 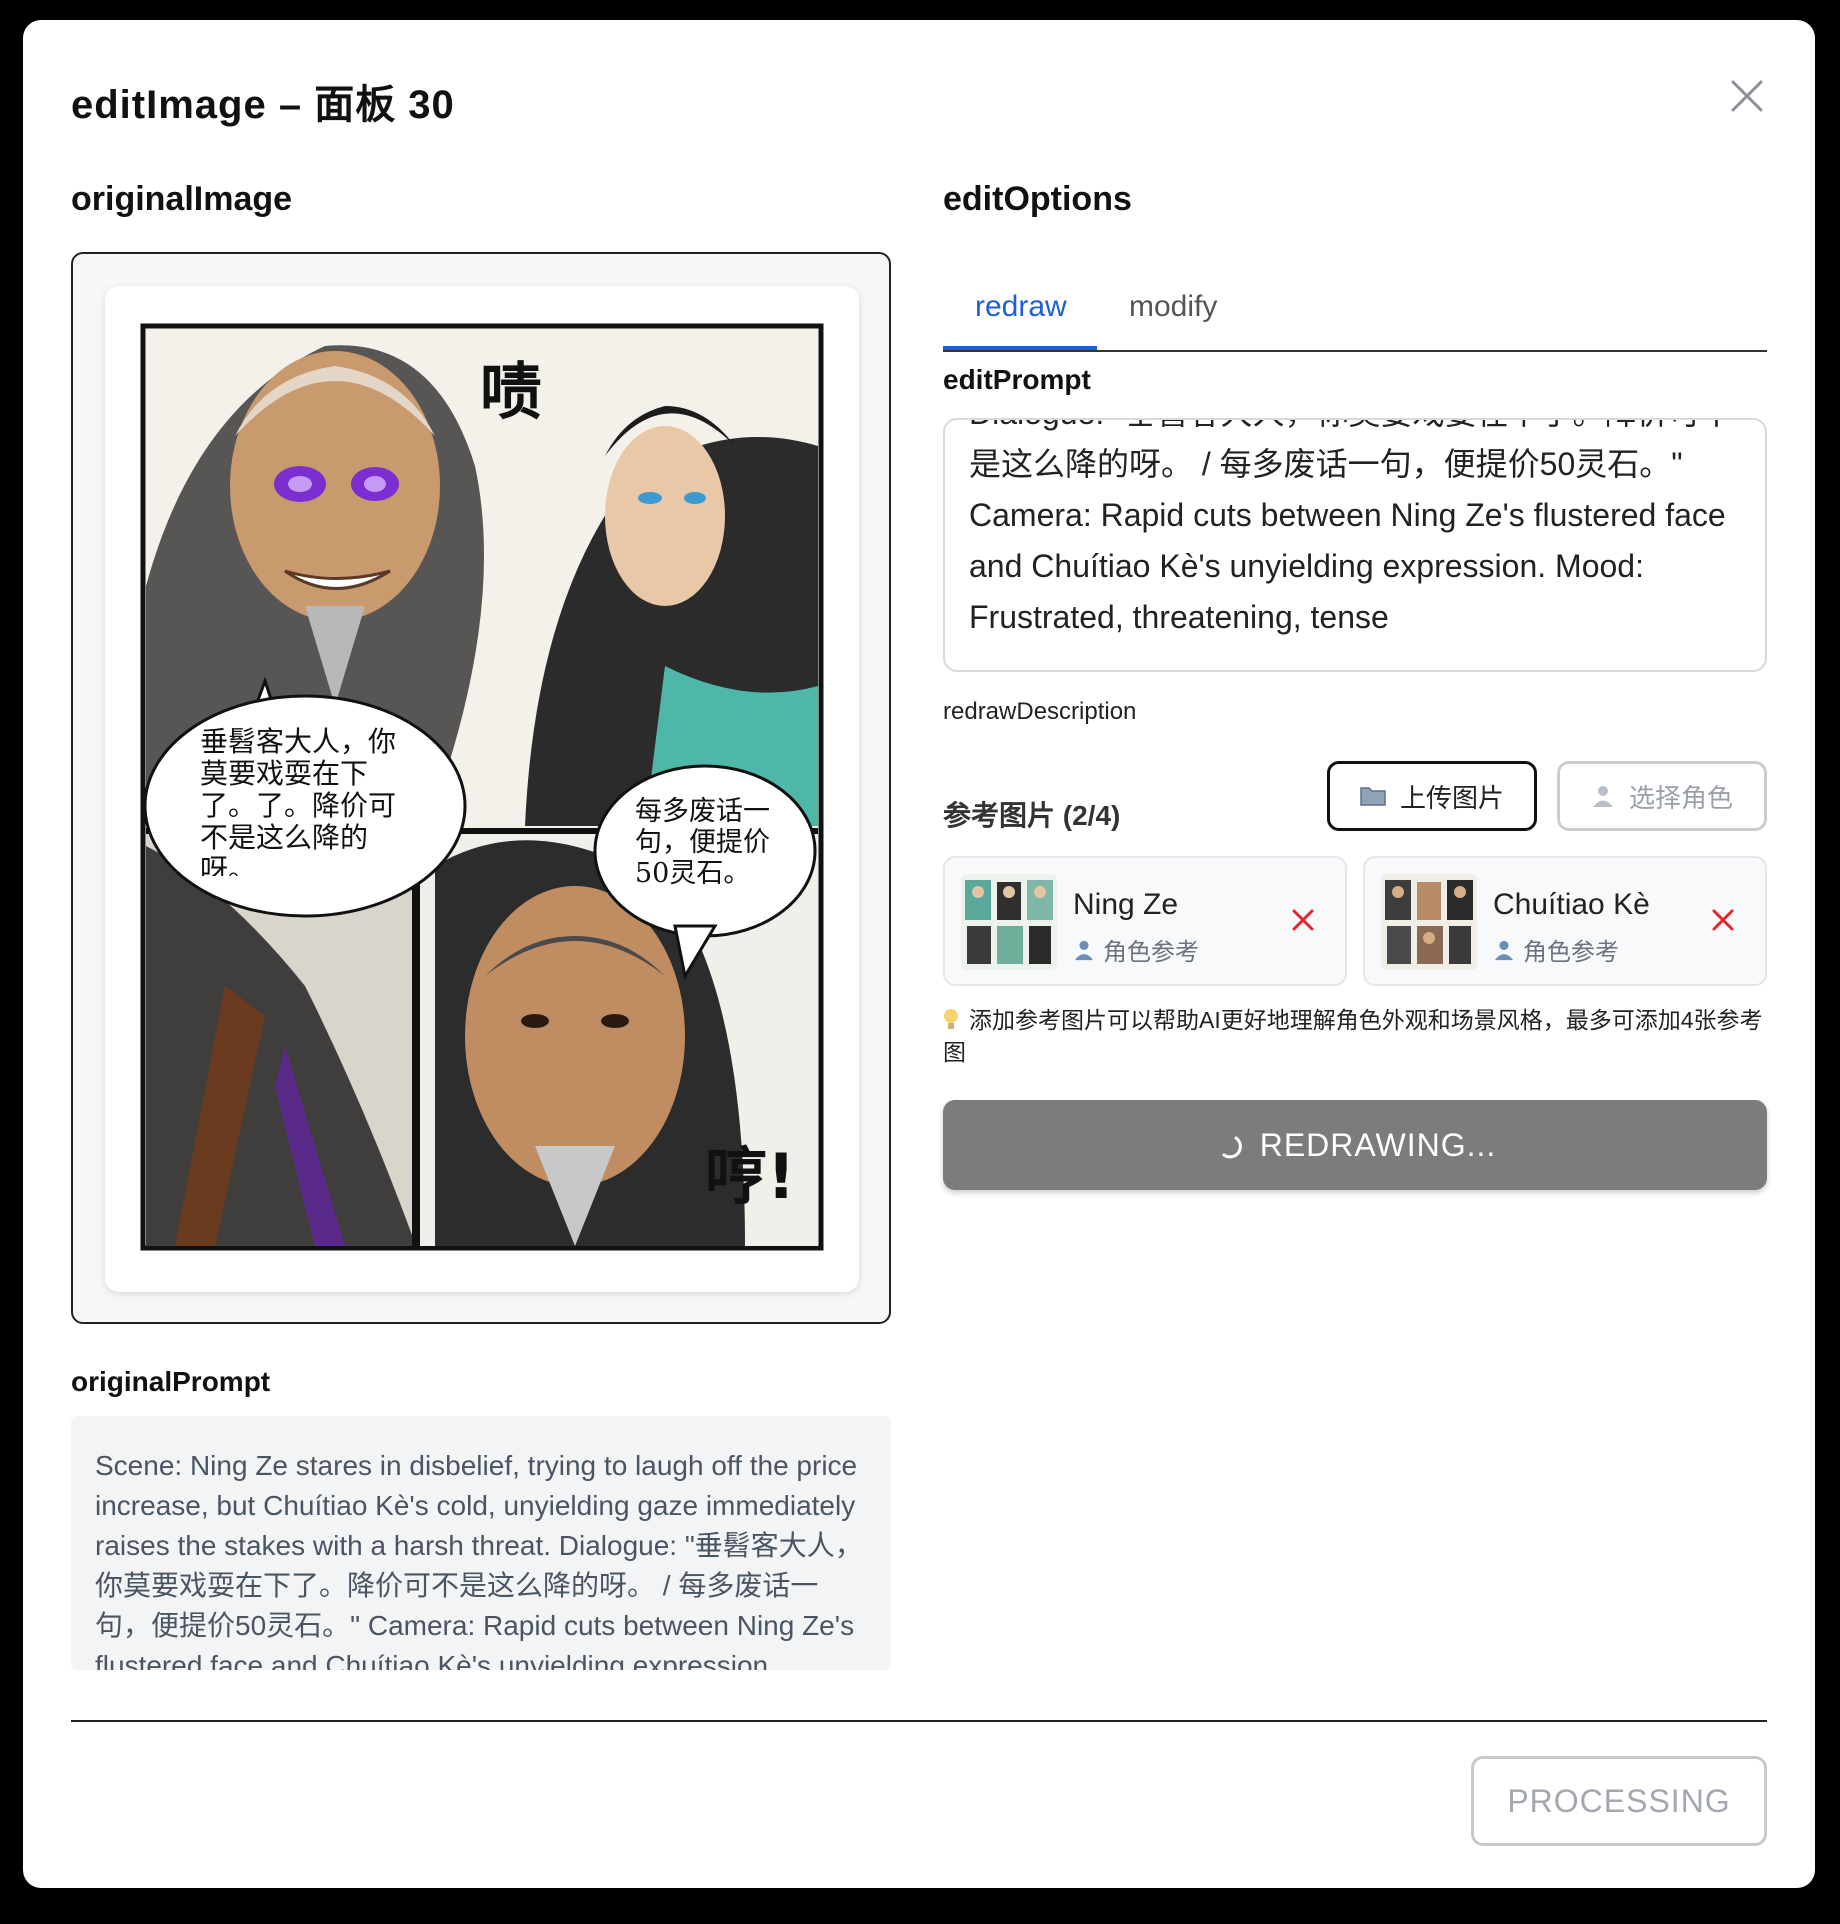 I want to click on upload-image-button: 上传图片, so click(x=1432, y=796).